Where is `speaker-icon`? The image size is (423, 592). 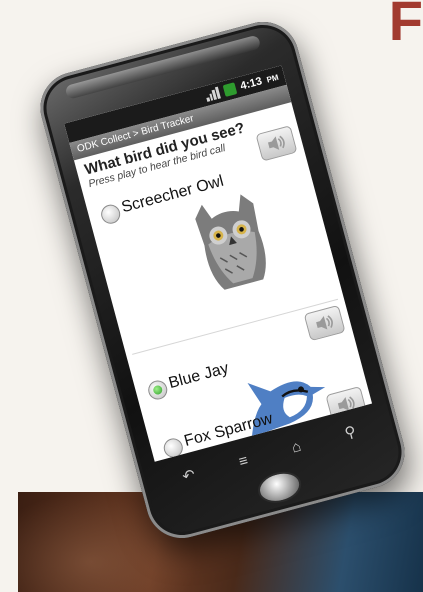
speaker-icon is located at coordinates (276, 142).